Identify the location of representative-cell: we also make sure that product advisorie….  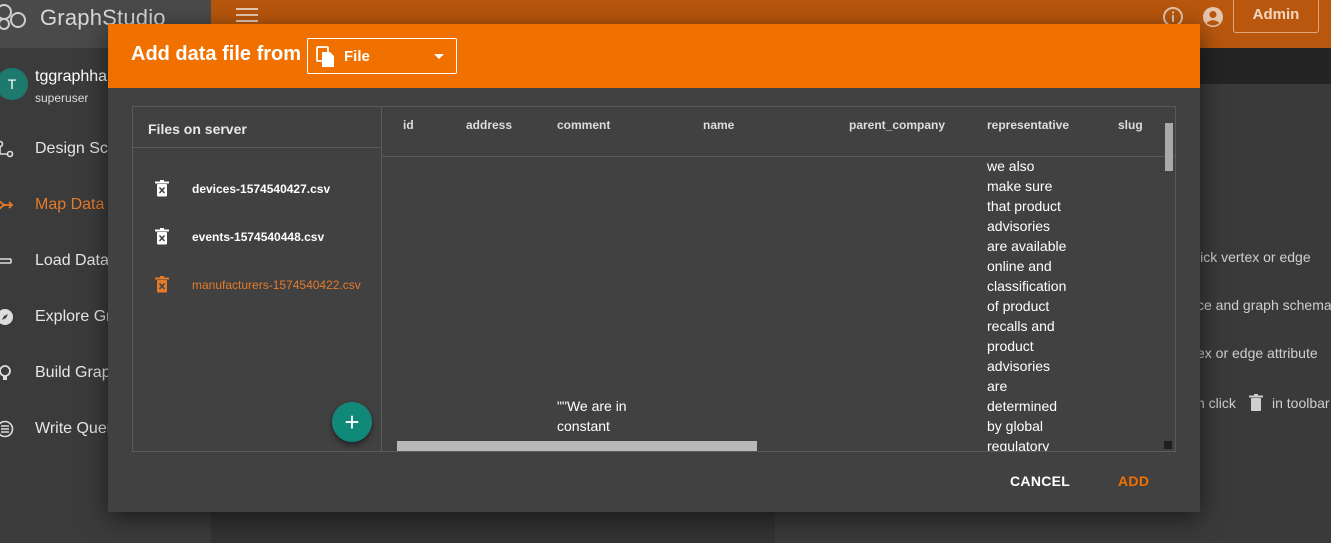
(1027, 305).